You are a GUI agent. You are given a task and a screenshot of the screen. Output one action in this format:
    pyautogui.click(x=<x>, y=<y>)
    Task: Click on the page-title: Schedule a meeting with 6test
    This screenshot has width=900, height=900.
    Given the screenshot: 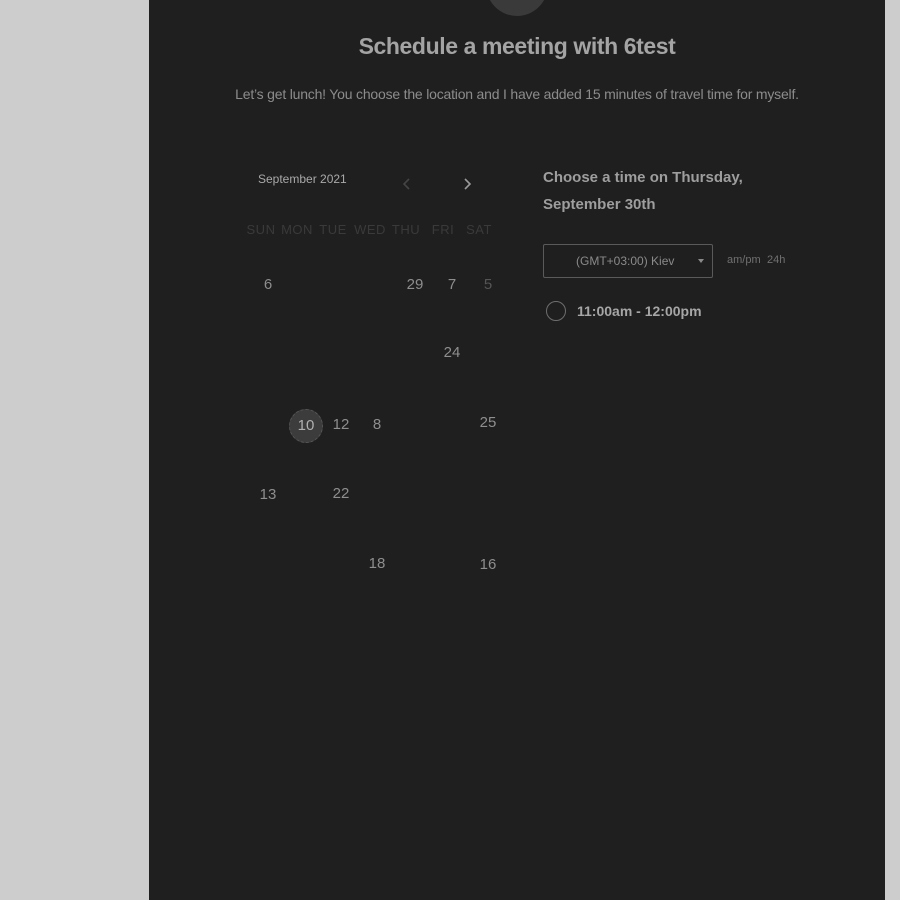 What is the action you would take?
    pyautogui.click(x=517, y=46)
    